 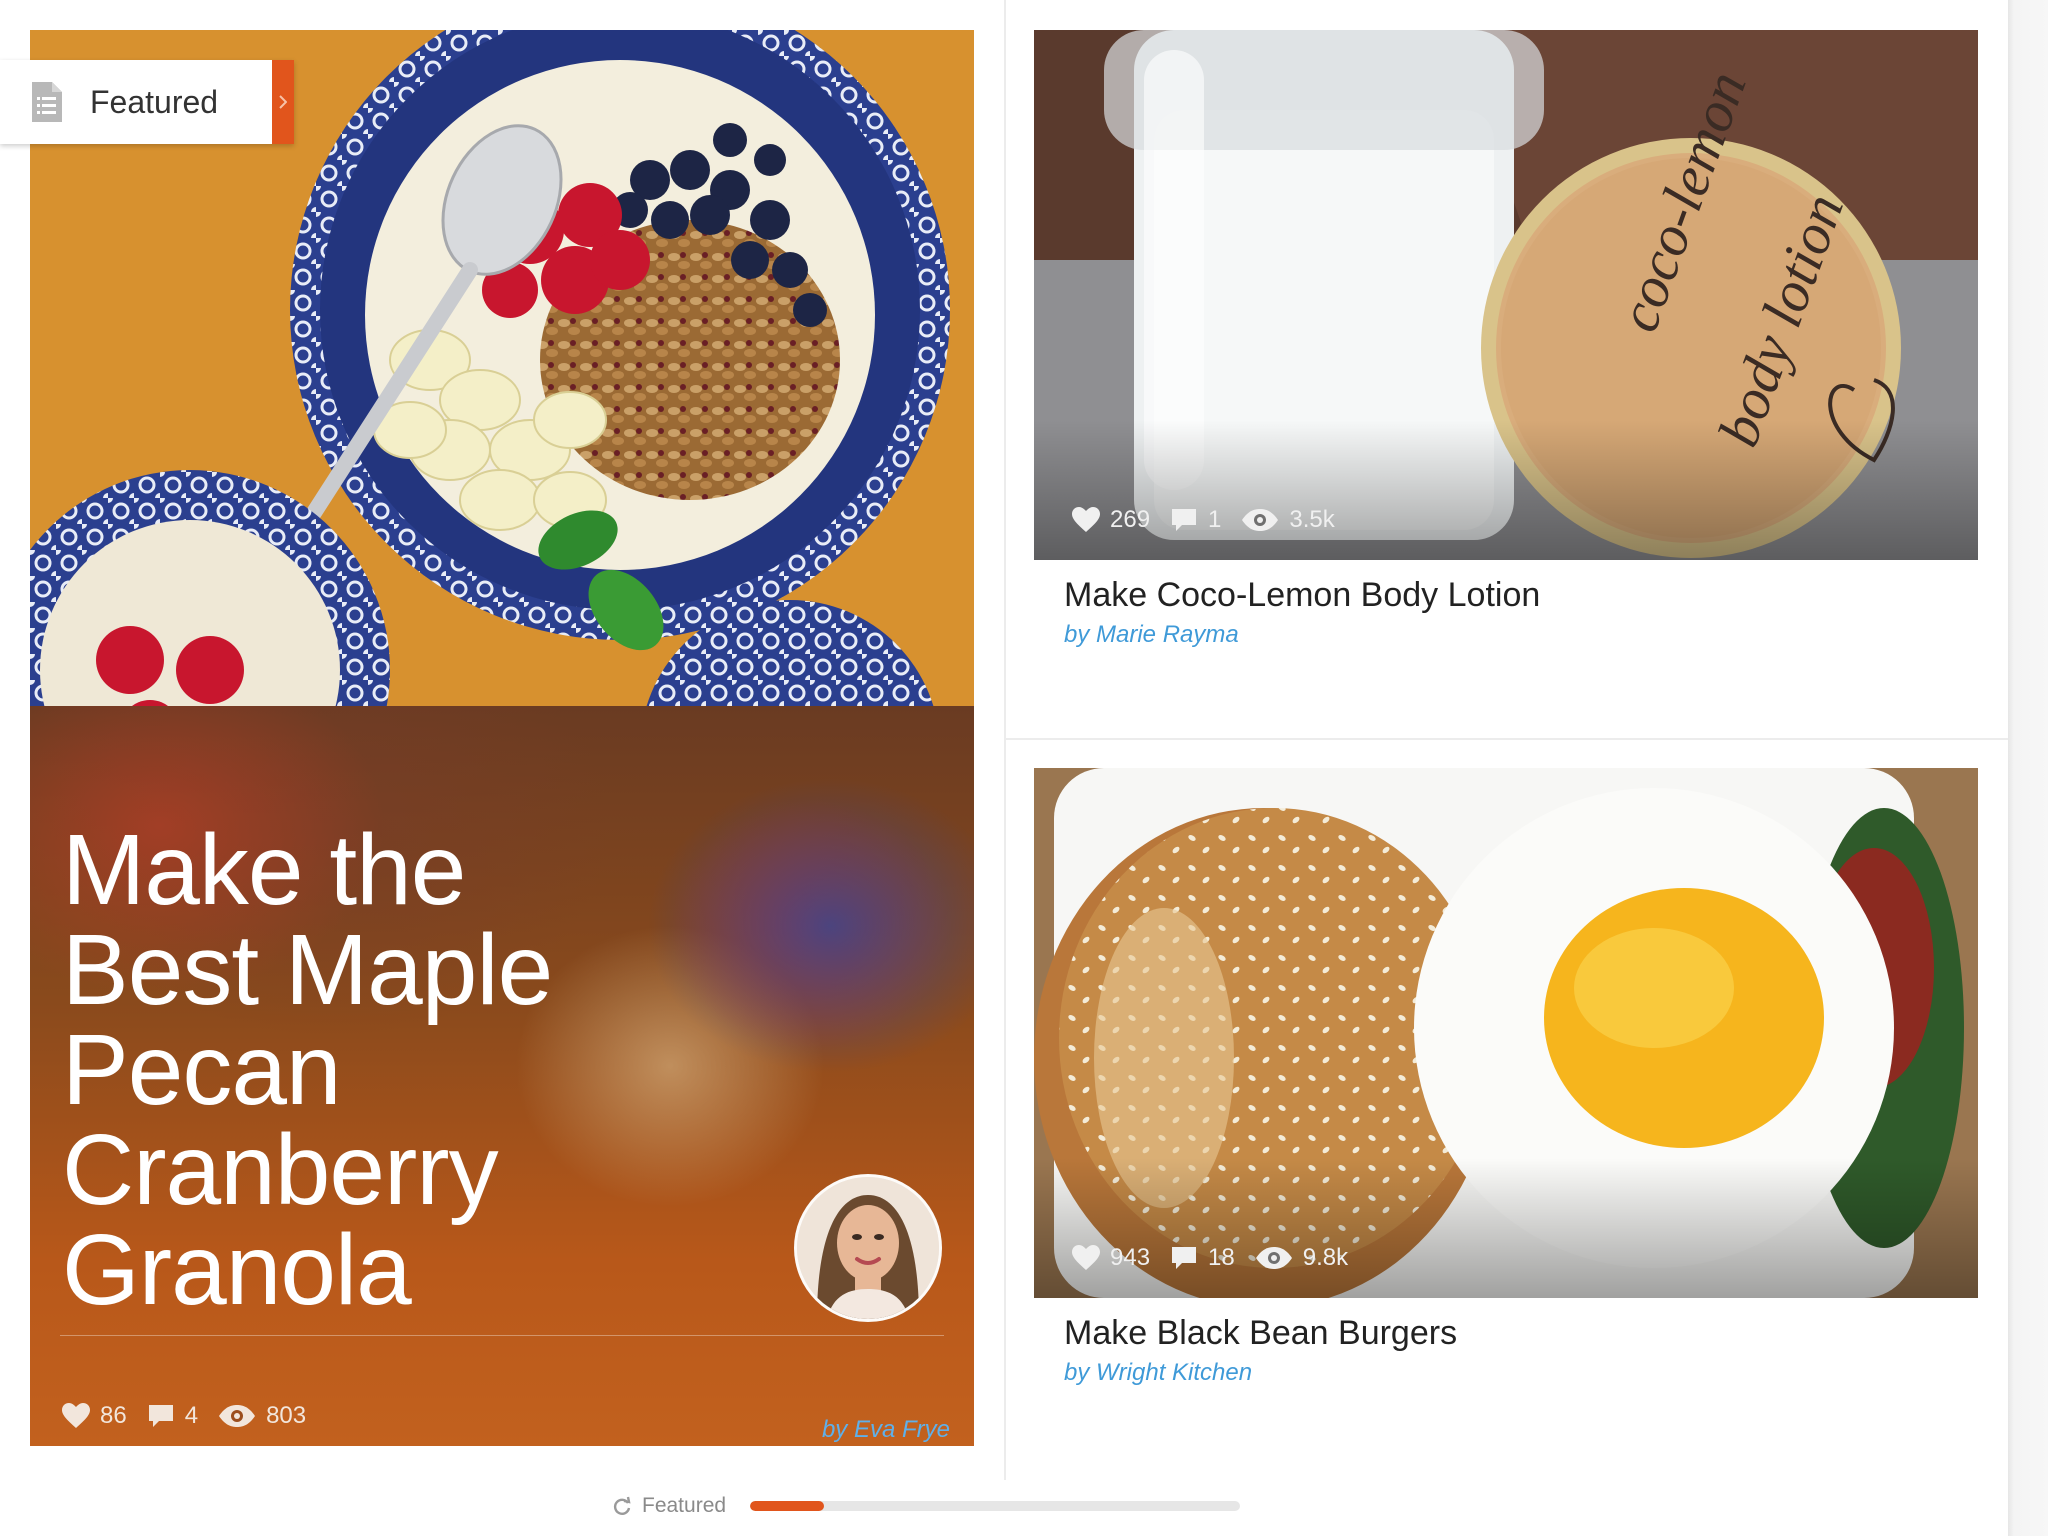 I want to click on pager-progress-fill, so click(x=787, y=1506).